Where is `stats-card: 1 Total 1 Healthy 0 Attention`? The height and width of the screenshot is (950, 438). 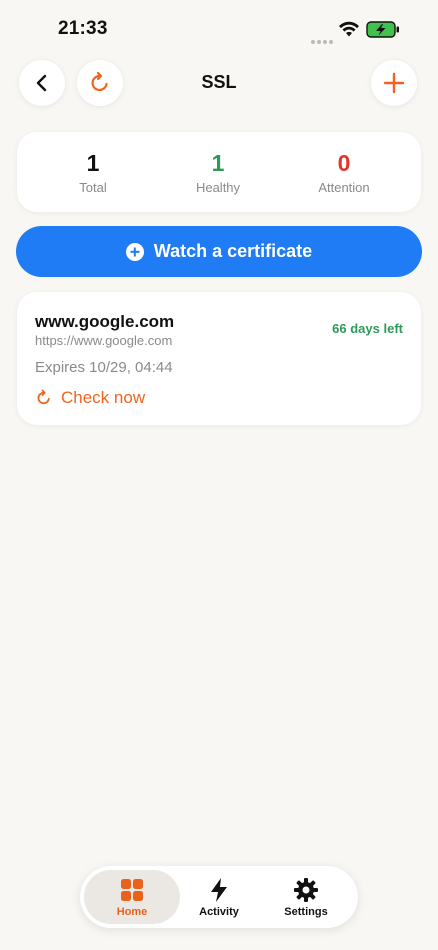 stats-card: 1 Total 1 Healthy 0 Attention is located at coordinates (219, 172).